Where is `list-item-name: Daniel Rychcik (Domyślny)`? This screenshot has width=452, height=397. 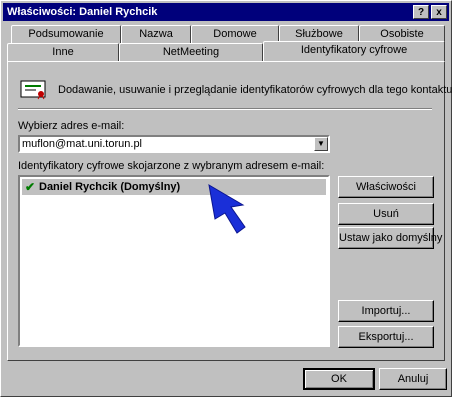 list-item-name: Daniel Rychcik (Domyślny) is located at coordinates (110, 187).